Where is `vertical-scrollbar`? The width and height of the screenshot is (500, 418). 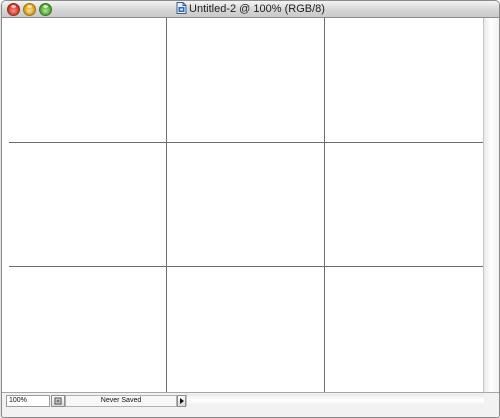 vertical-scrollbar is located at coordinates (491, 205).